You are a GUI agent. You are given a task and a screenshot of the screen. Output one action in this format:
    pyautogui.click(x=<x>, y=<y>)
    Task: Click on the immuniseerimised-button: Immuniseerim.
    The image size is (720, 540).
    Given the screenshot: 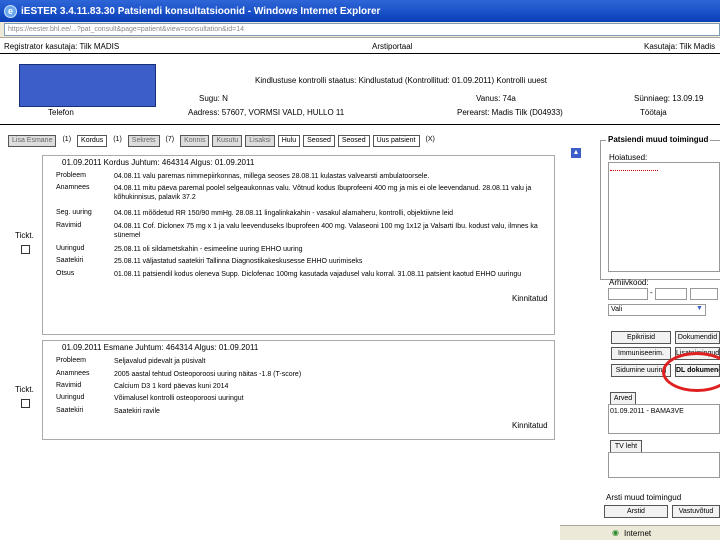 What is the action you would take?
    pyautogui.click(x=641, y=353)
    